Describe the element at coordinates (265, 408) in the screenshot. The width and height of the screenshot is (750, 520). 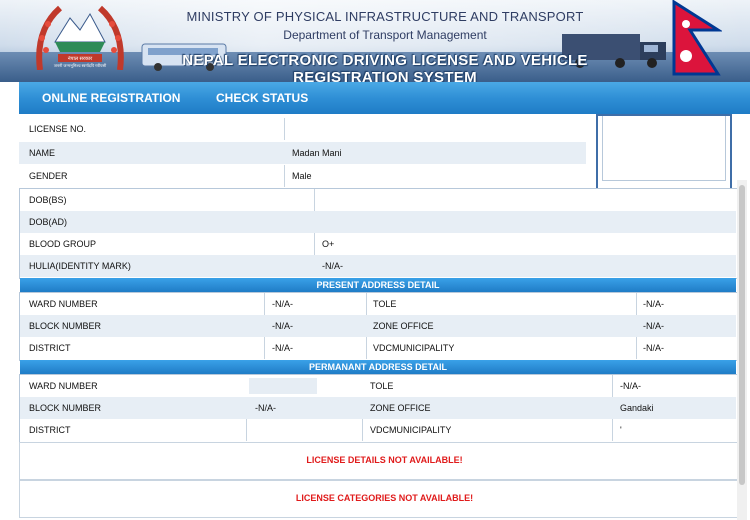
I see `permanent-block-value: -N/A-` at that location.